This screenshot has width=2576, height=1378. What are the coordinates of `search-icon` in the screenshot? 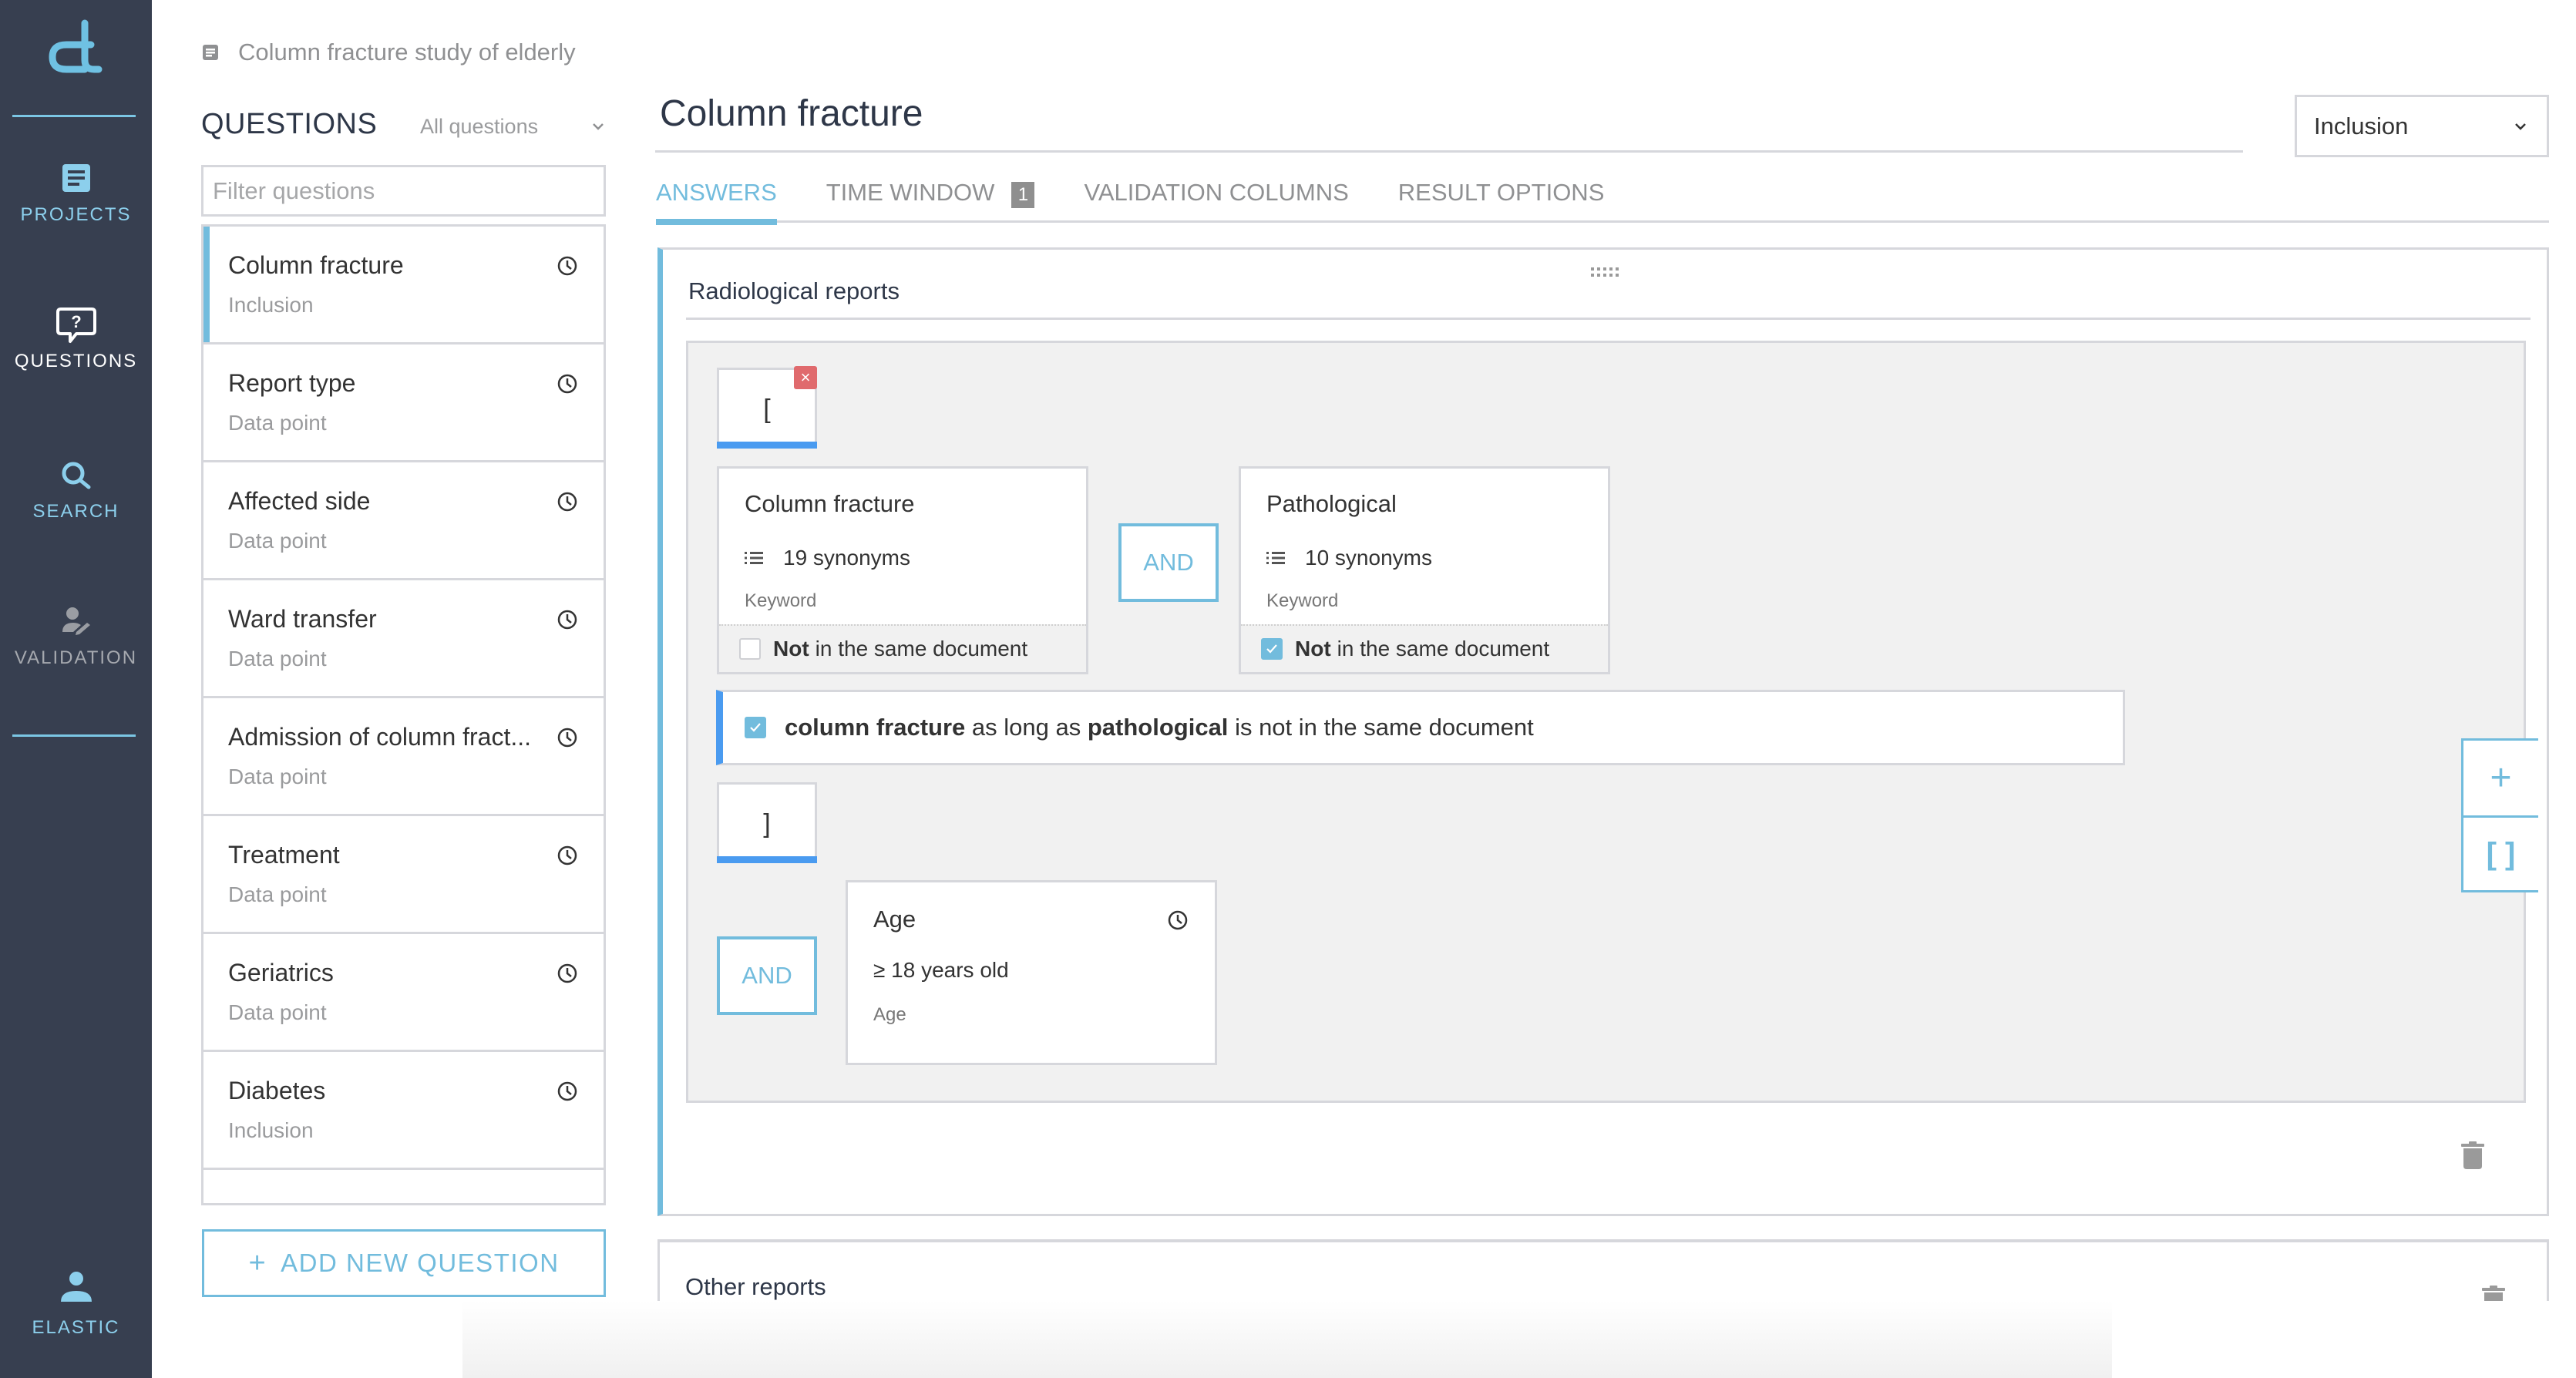 It's located at (76, 475).